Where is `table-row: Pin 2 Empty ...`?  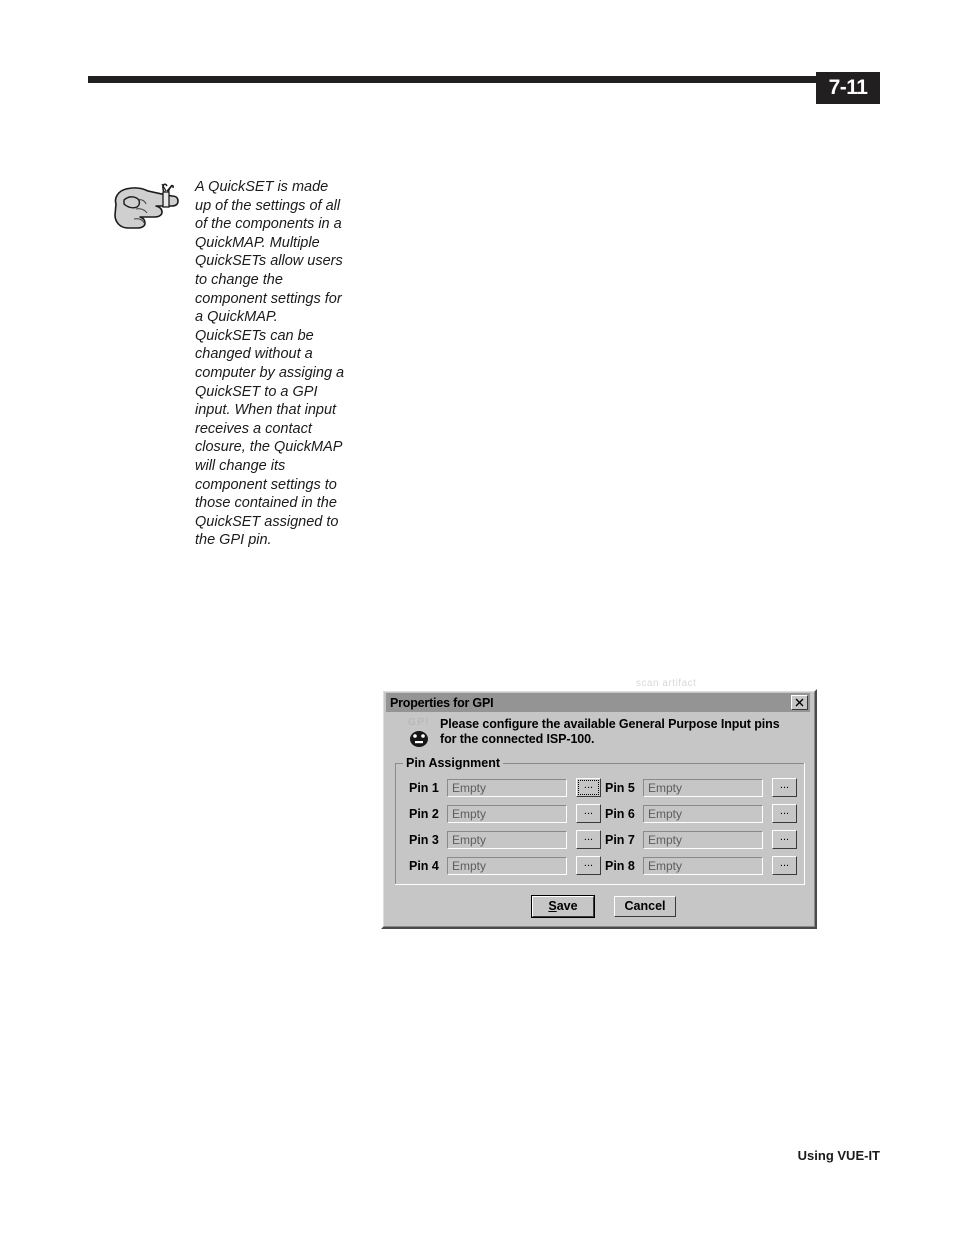 table-row: Pin 2 Empty ... is located at coordinates (502, 813).